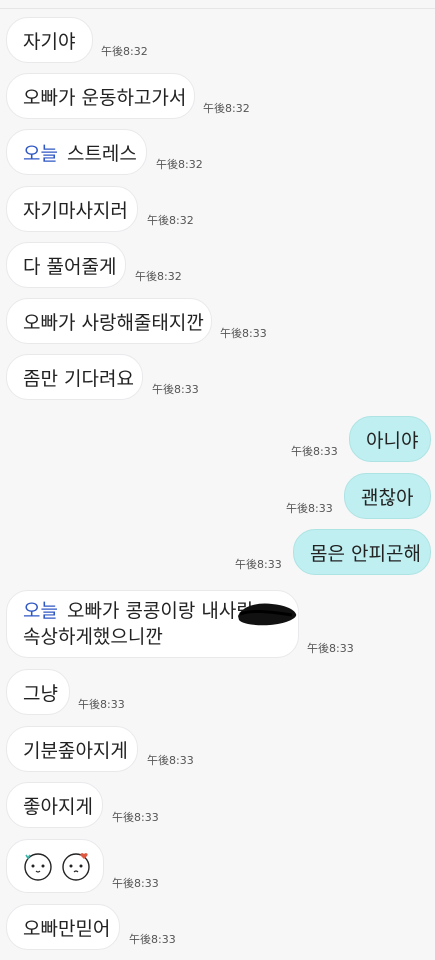 The height and width of the screenshot is (960, 435). I want to click on message-text: 좋아지게, so click(58, 806).